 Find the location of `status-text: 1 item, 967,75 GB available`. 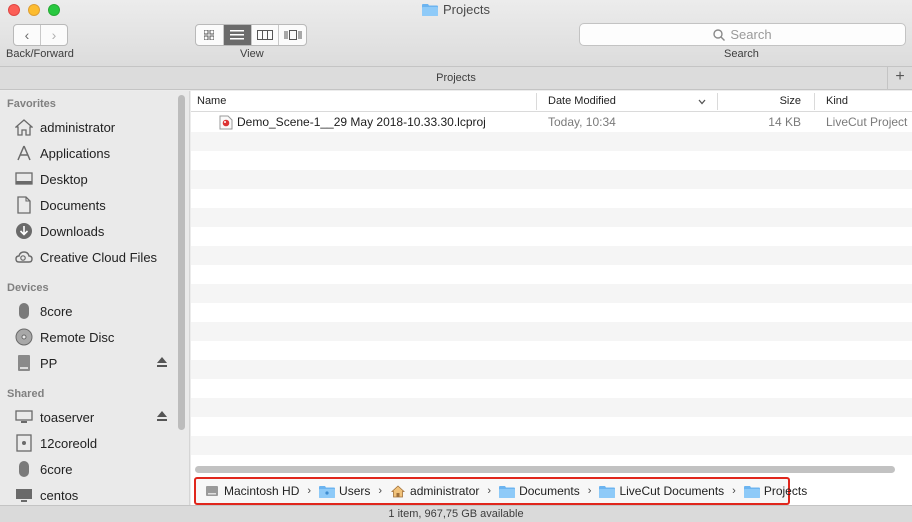

status-text: 1 item, 967,75 GB available is located at coordinates (456, 514).